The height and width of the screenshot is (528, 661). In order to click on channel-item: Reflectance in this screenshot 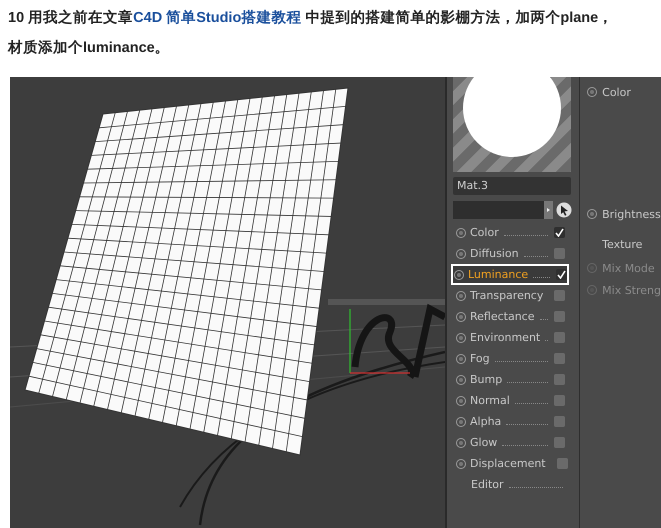, I will do `click(510, 316)`.